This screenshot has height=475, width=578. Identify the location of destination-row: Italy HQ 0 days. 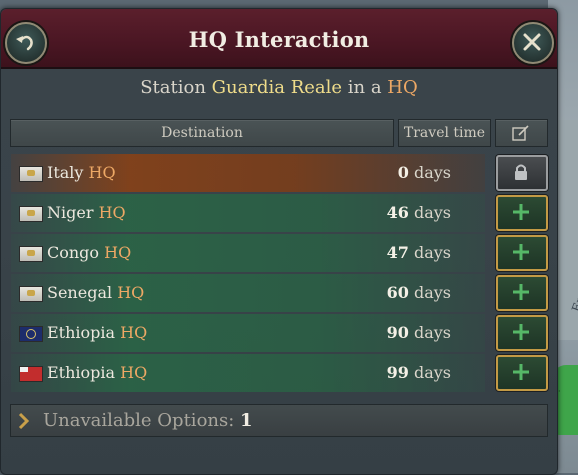
(248, 173).